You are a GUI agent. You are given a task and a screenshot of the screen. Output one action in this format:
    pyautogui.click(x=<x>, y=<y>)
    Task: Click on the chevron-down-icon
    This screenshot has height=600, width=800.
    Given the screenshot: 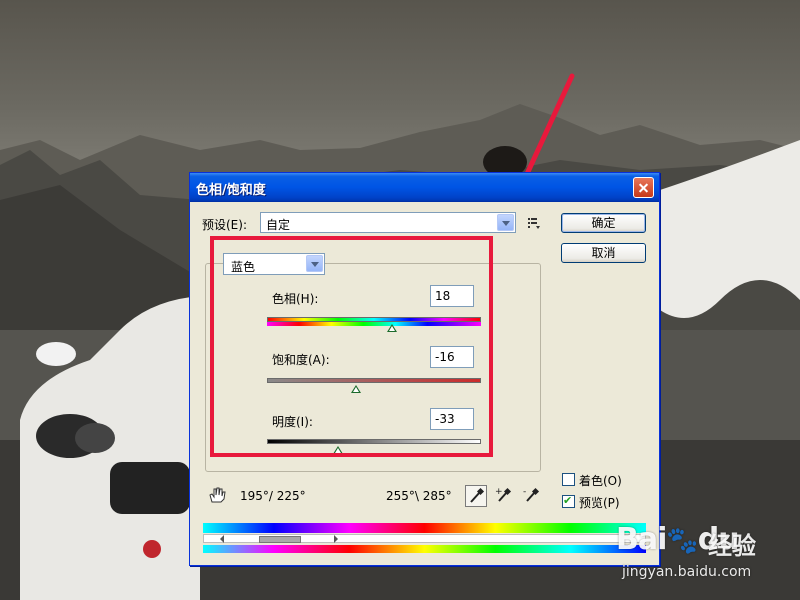 What is the action you would take?
    pyautogui.click(x=505, y=222)
    